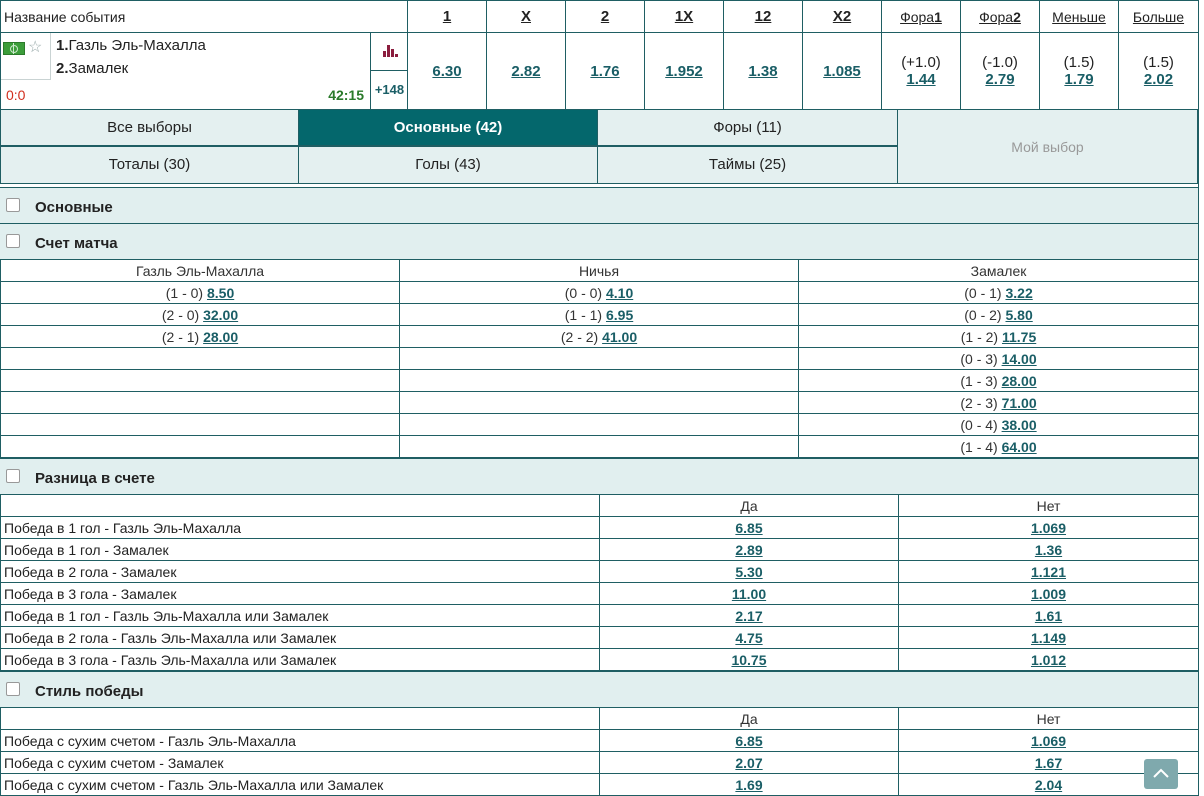 This screenshot has height=796, width=1204. I want to click on odd-yes: 2.17, so click(748, 616).